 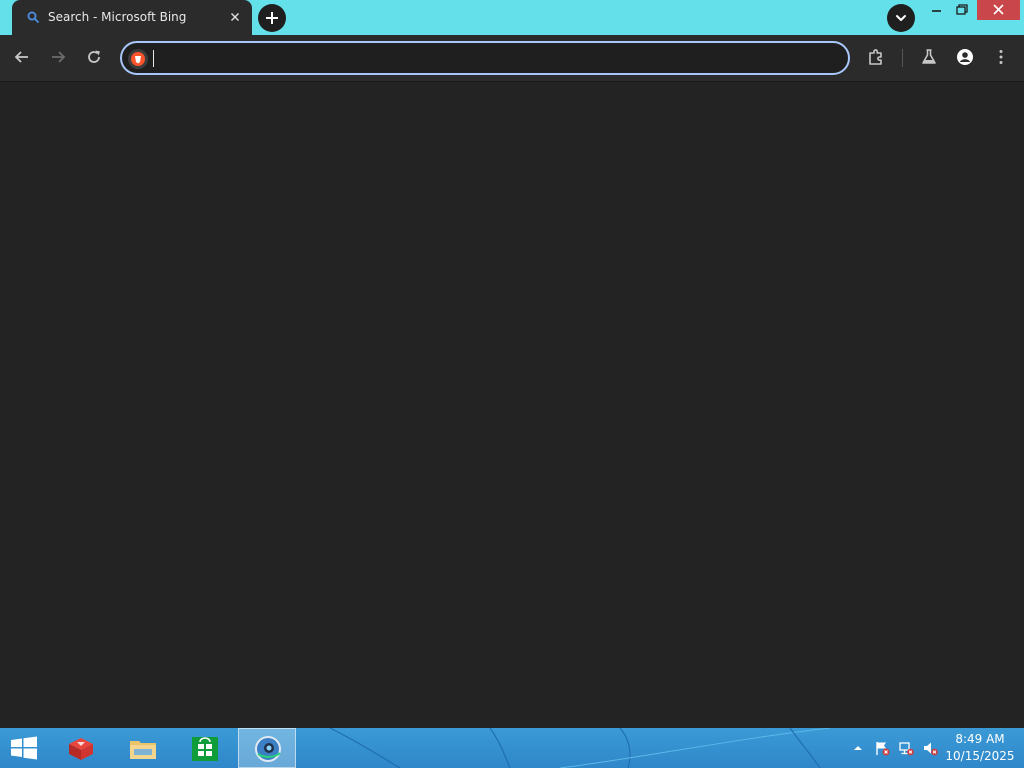 I want to click on globe-browser-icon, so click(x=268, y=749).